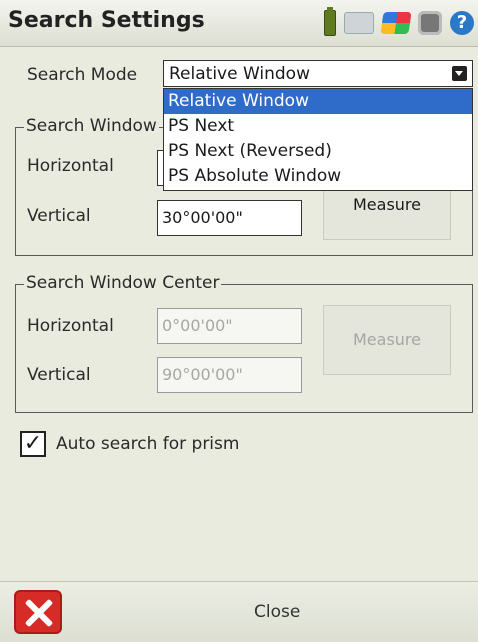 This screenshot has height=642, width=478. I want to click on auto-search-label: Auto search for prism, so click(148, 444).